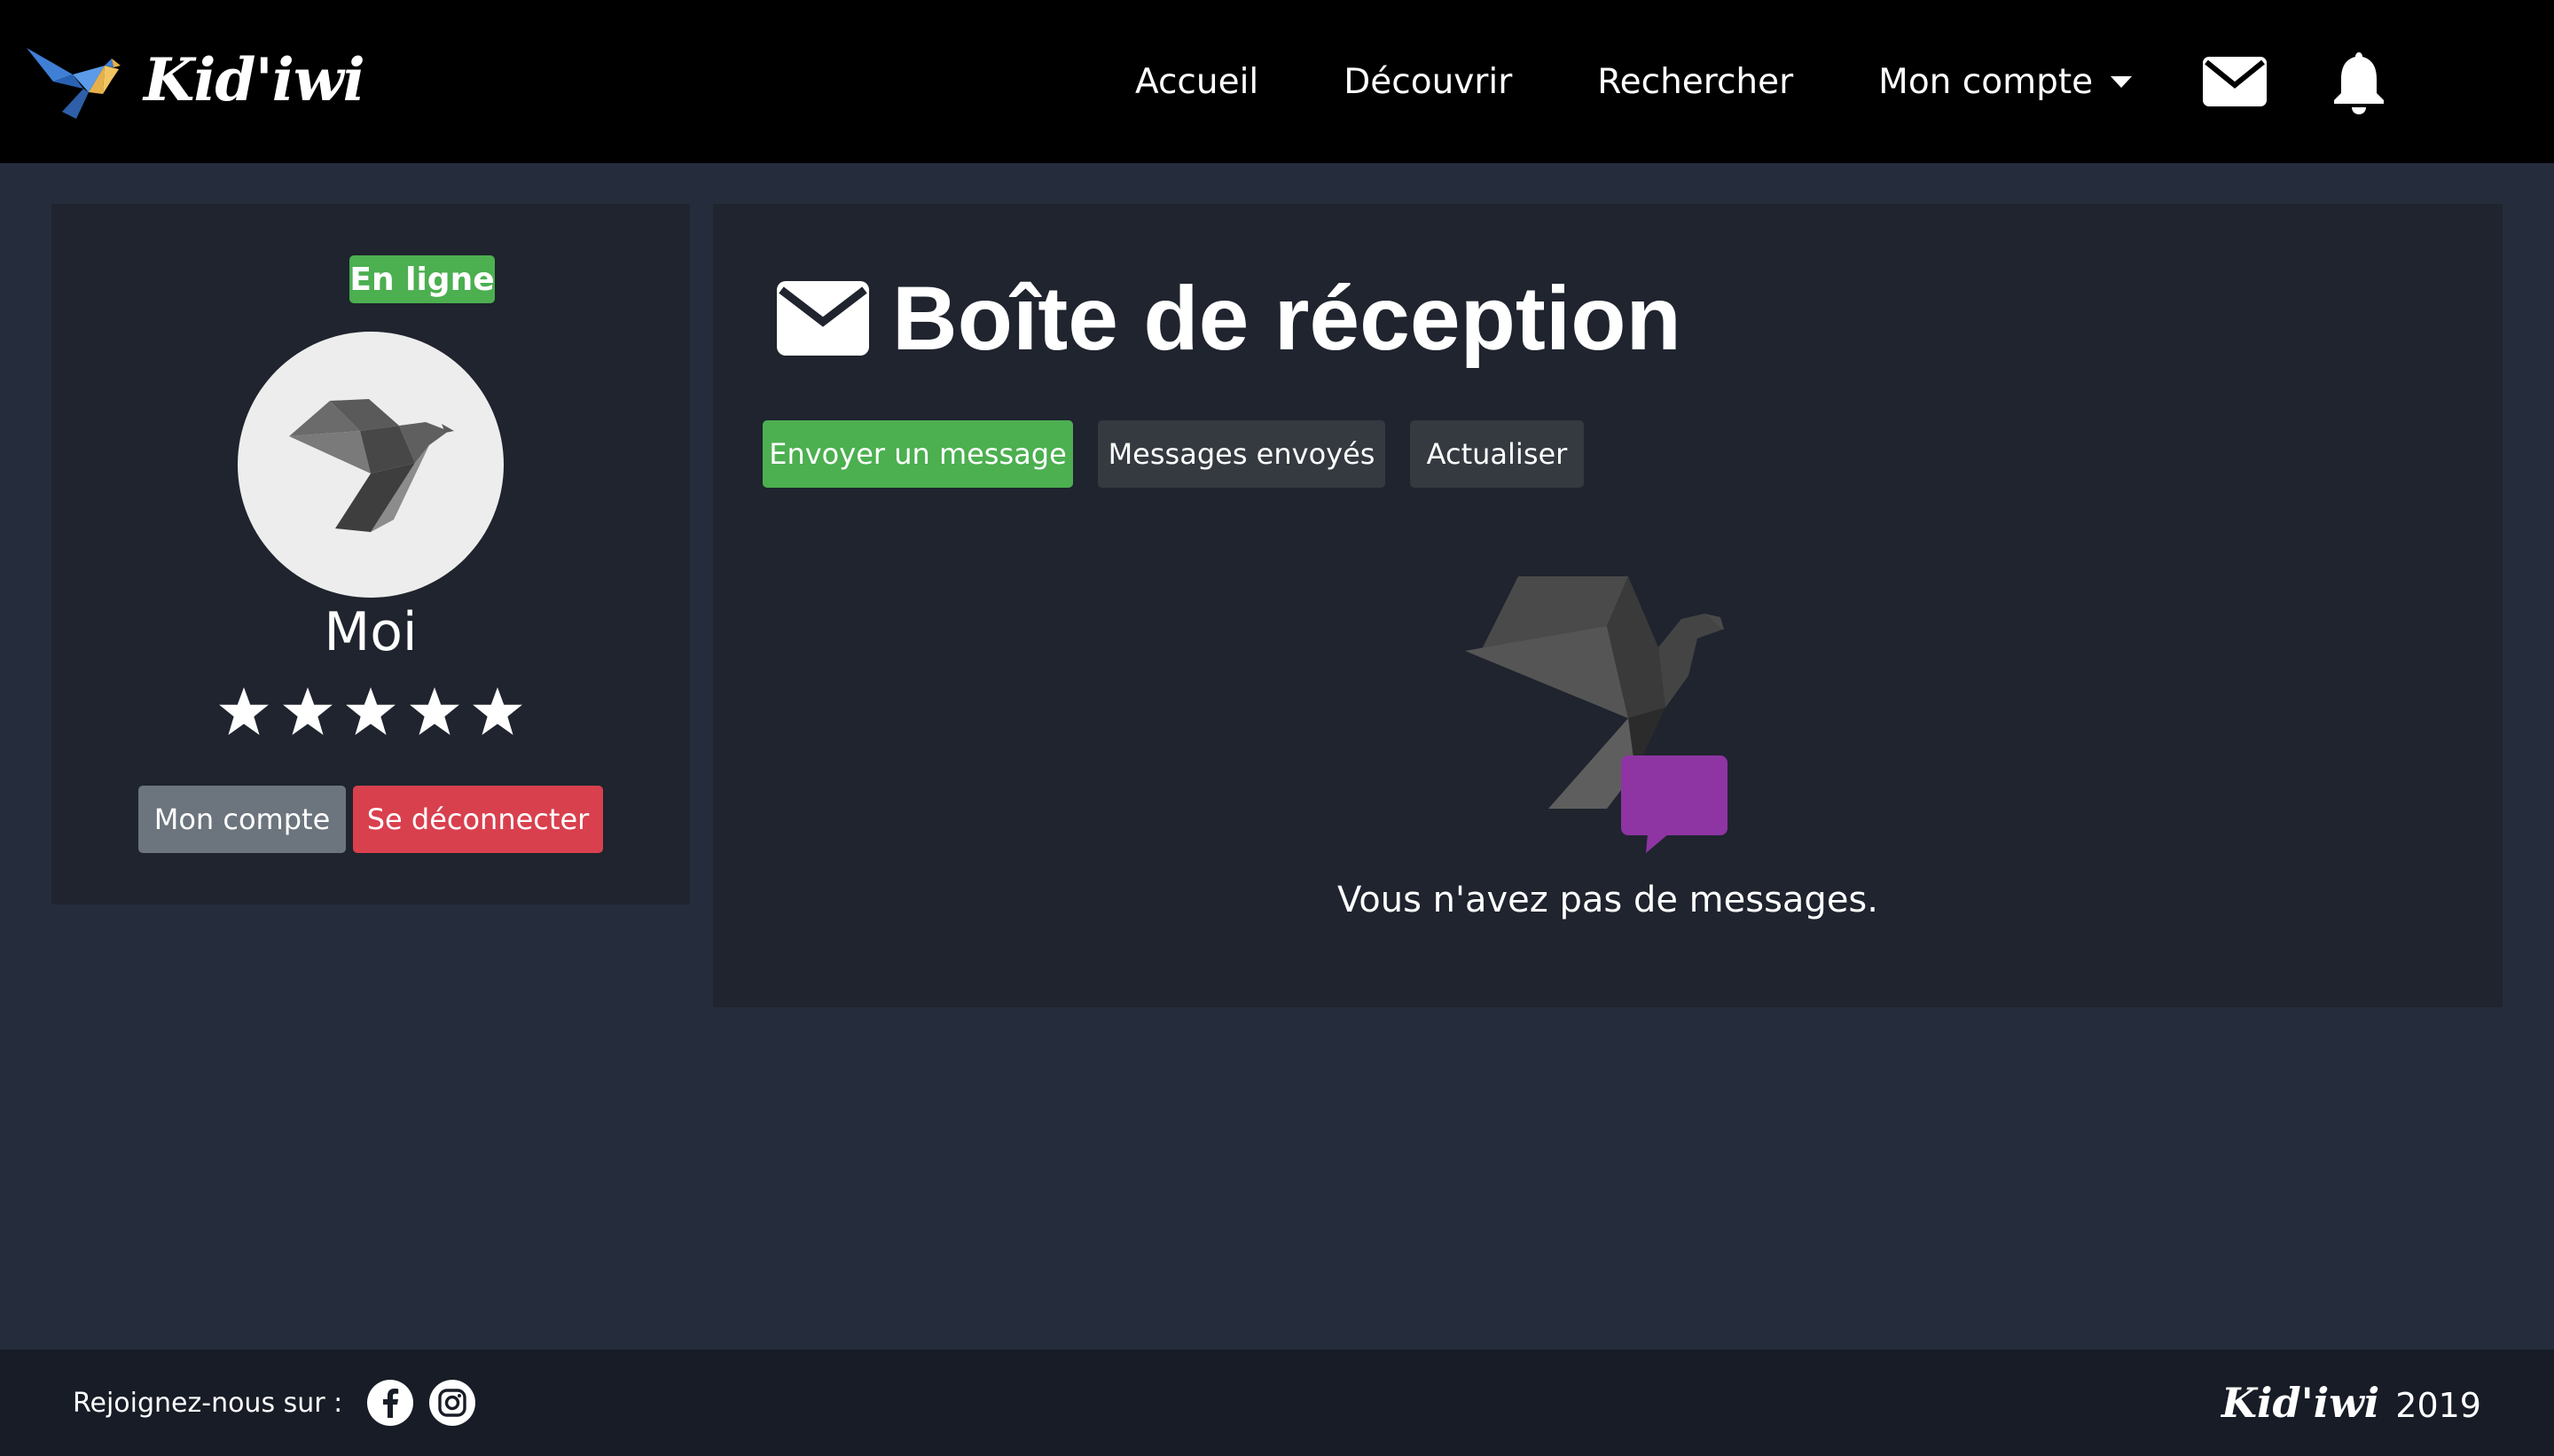 This screenshot has width=2554, height=1456. Describe the element at coordinates (422, 279) in the screenshot. I see `status-badge: En ligne` at that location.